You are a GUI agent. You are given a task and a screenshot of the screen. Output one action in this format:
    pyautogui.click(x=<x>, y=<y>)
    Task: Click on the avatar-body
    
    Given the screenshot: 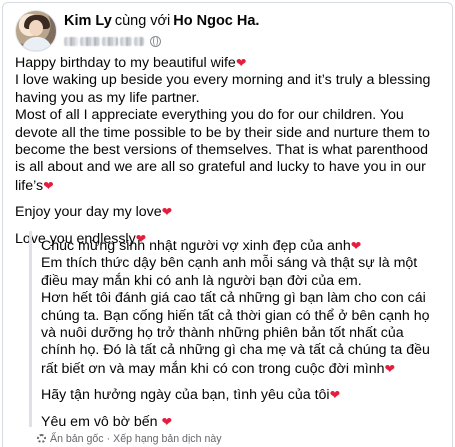 What is the action you would take?
    pyautogui.click(x=37, y=44)
    